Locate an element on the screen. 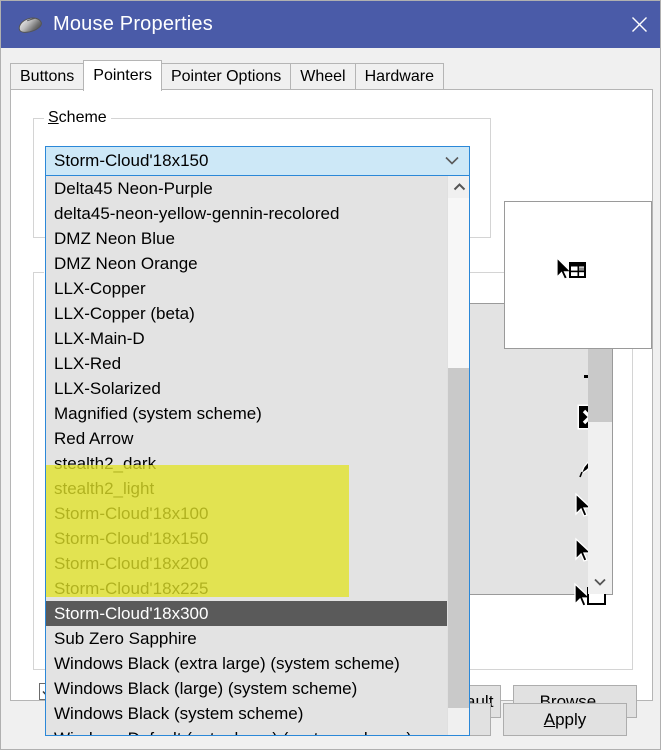 This screenshot has width=661, height=750. pointer-preview-pane is located at coordinates (578, 275).